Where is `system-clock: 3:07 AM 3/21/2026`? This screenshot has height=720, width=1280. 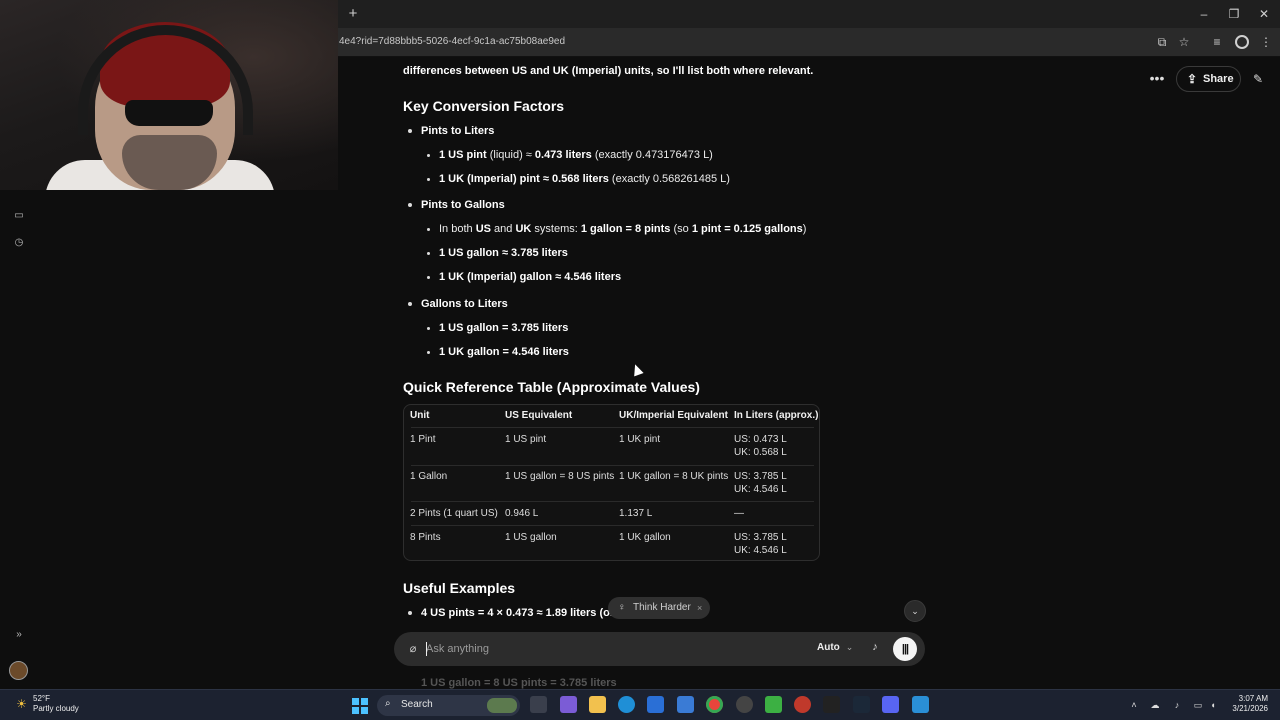 system-clock: 3:07 AM 3/21/2026 is located at coordinates (1246, 704).